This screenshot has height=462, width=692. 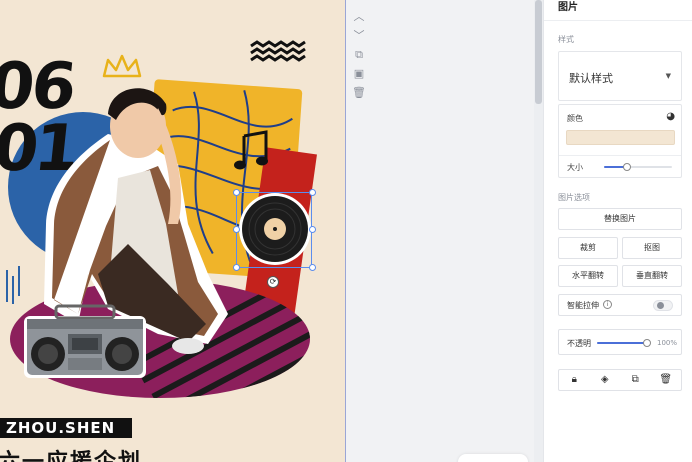 I want to click on palette-icon: ◕, so click(x=670, y=116).